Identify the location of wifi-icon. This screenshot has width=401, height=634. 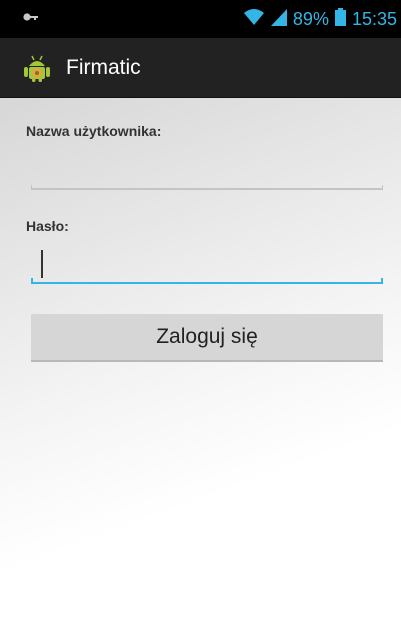
(254, 19).